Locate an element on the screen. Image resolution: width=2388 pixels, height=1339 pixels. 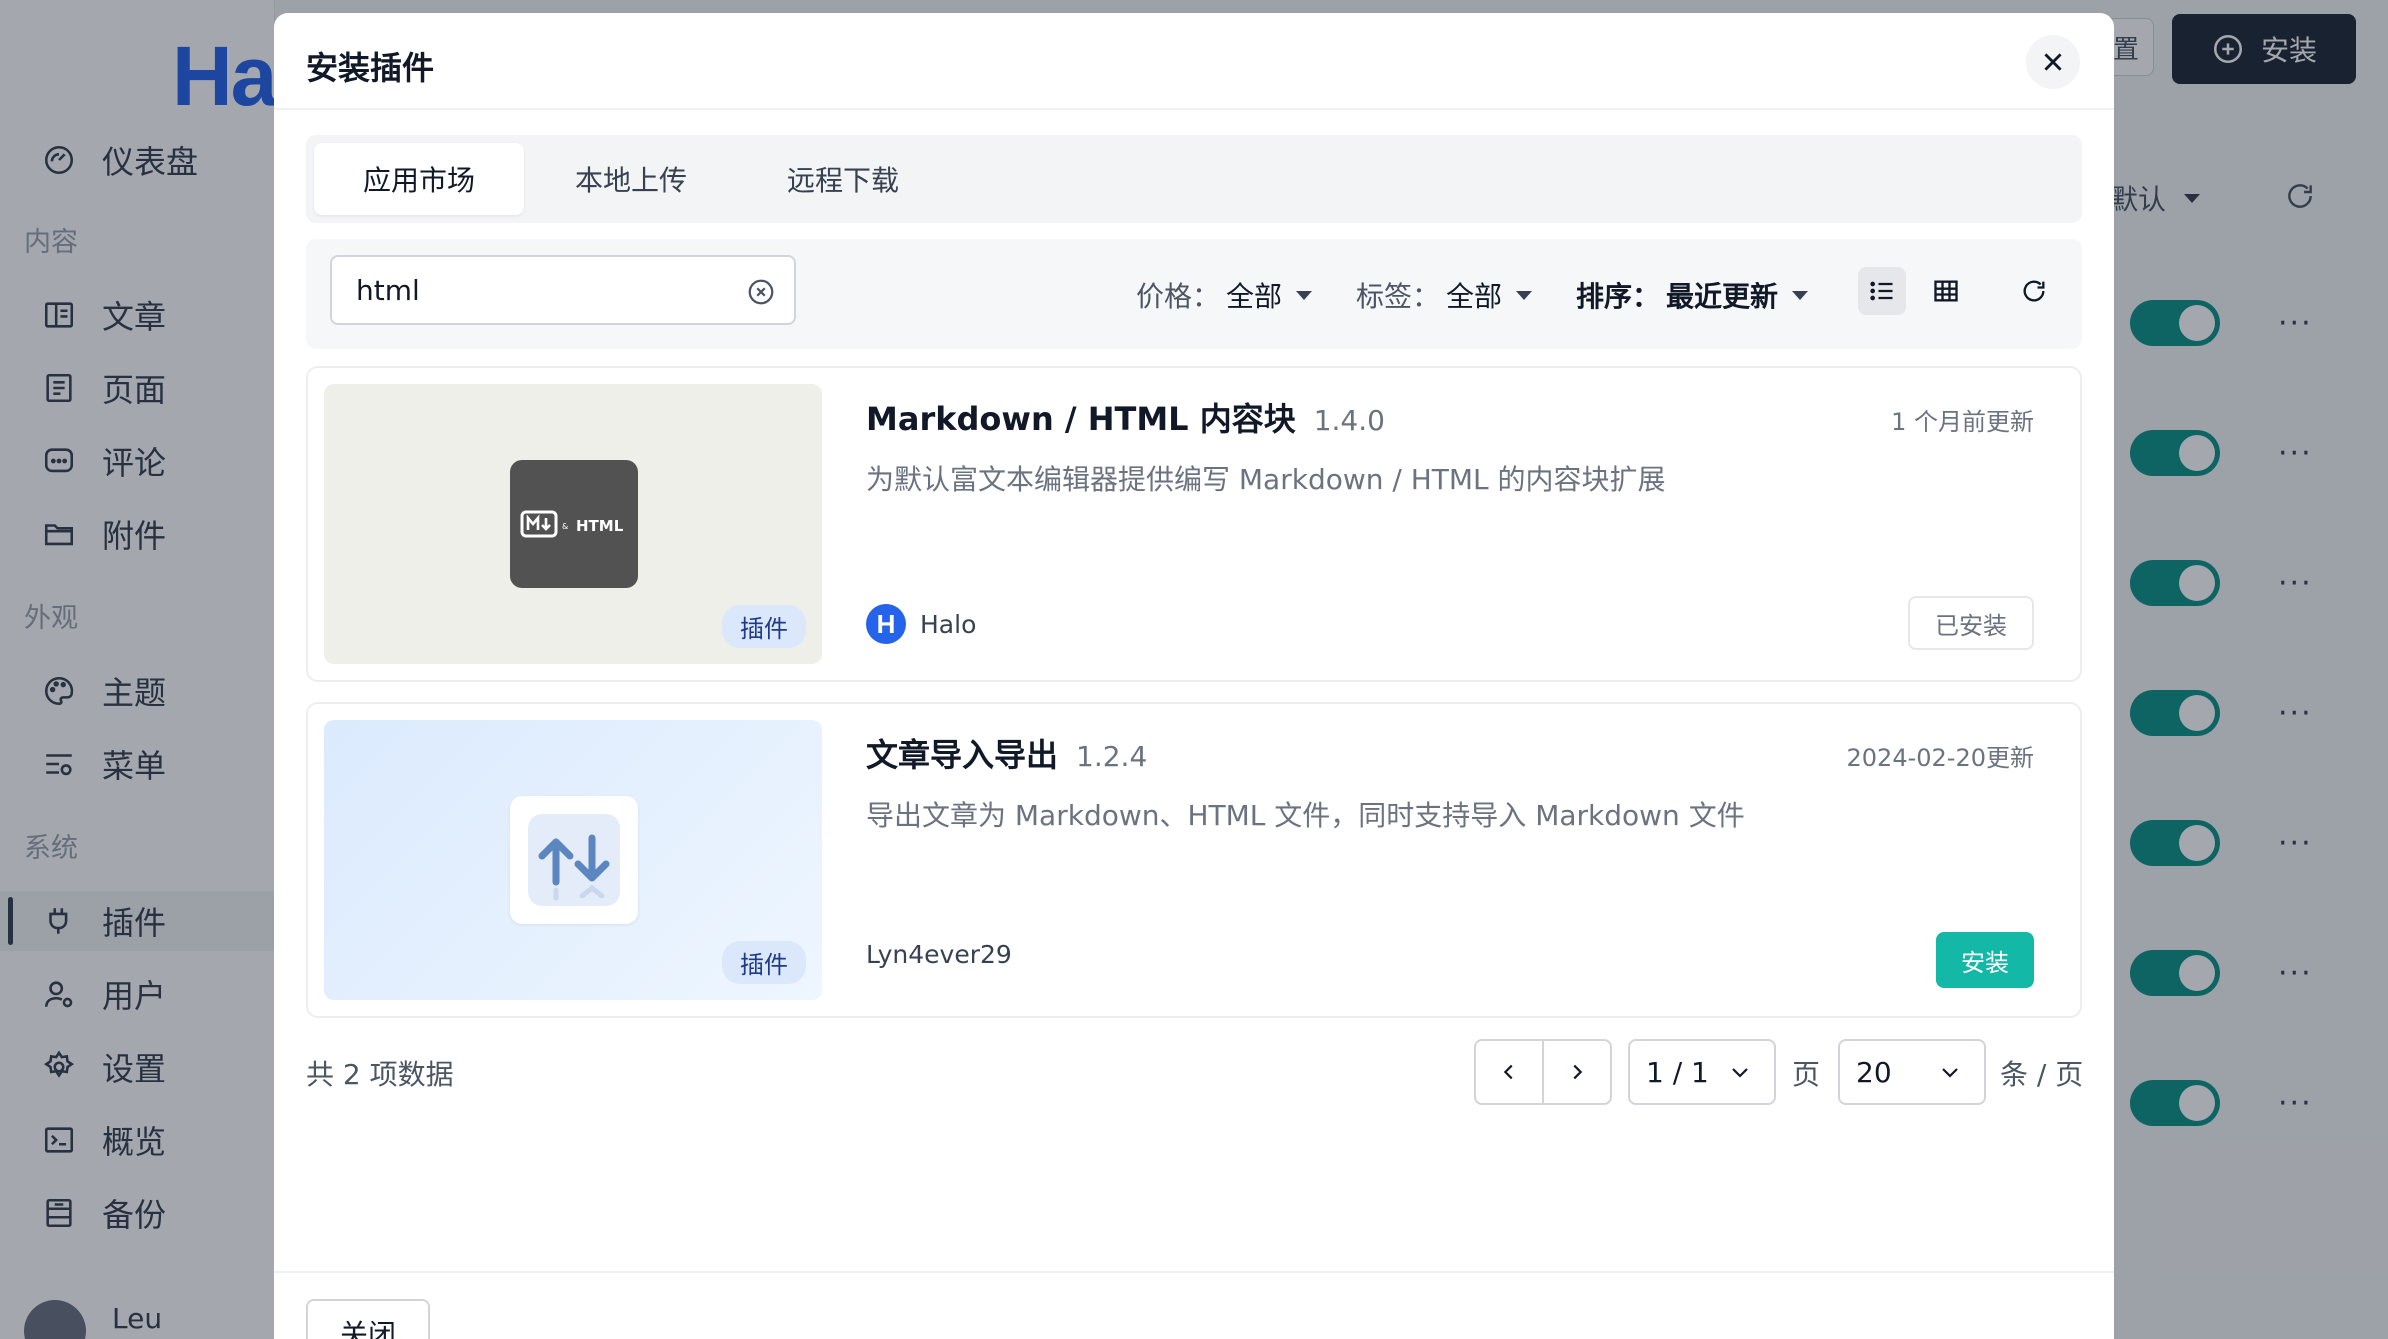
plugin-title: Markdown / HTML 内容块 1.4.0 is located at coordinates (1125, 417).